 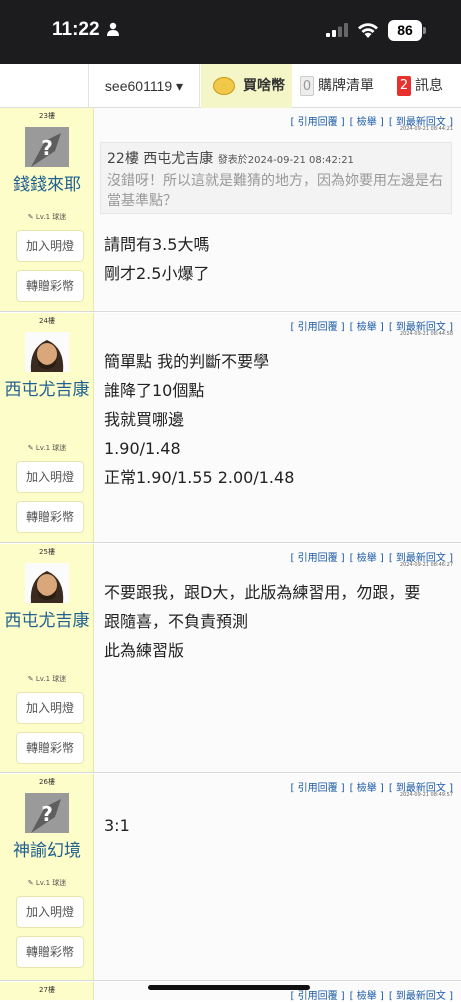 I want to click on post-timestamp: 2024-09-21 08:44:21, so click(x=426, y=129).